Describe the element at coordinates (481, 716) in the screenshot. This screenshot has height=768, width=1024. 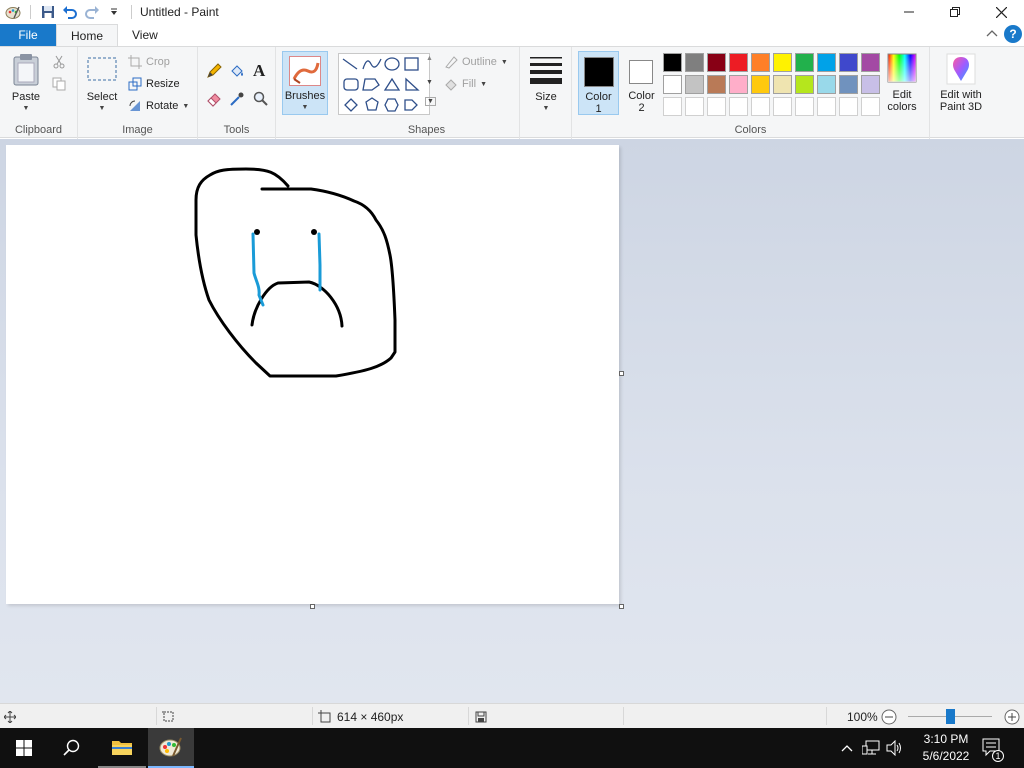
I see `file-size` at that location.